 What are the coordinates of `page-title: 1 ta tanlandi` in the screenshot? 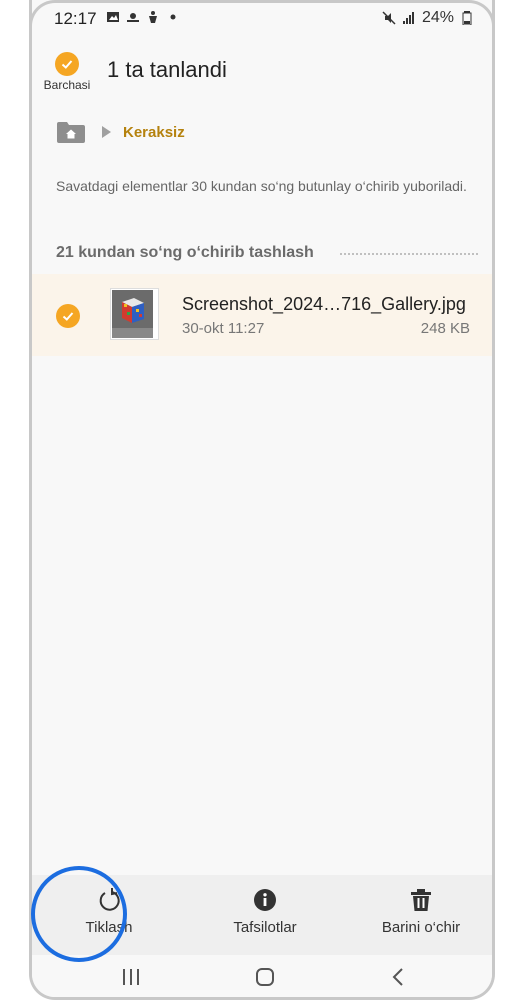 It's located at (167, 69).